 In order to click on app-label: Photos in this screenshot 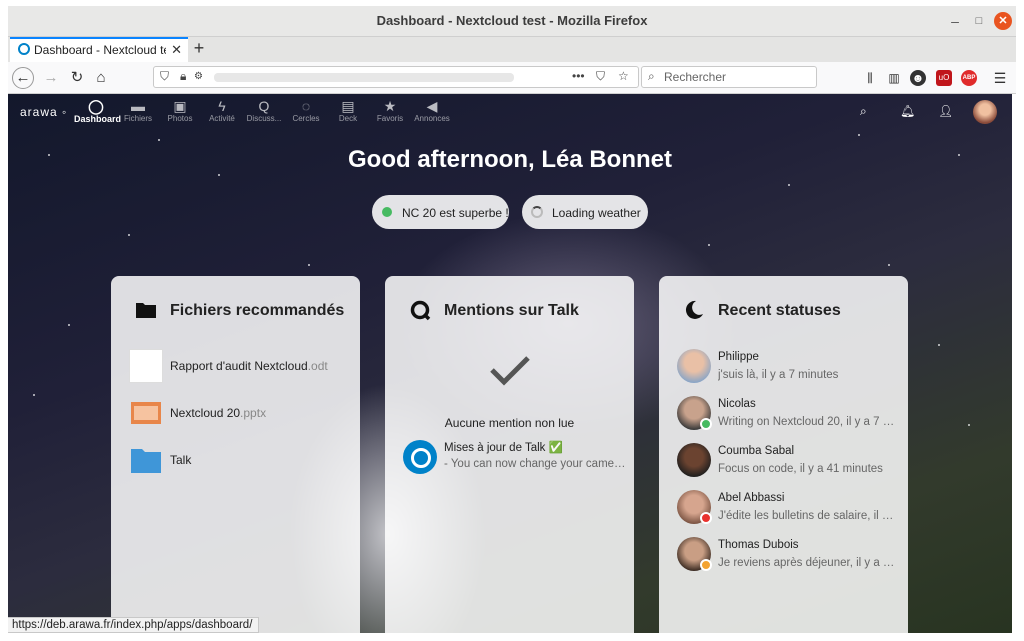, I will do `click(180, 118)`.